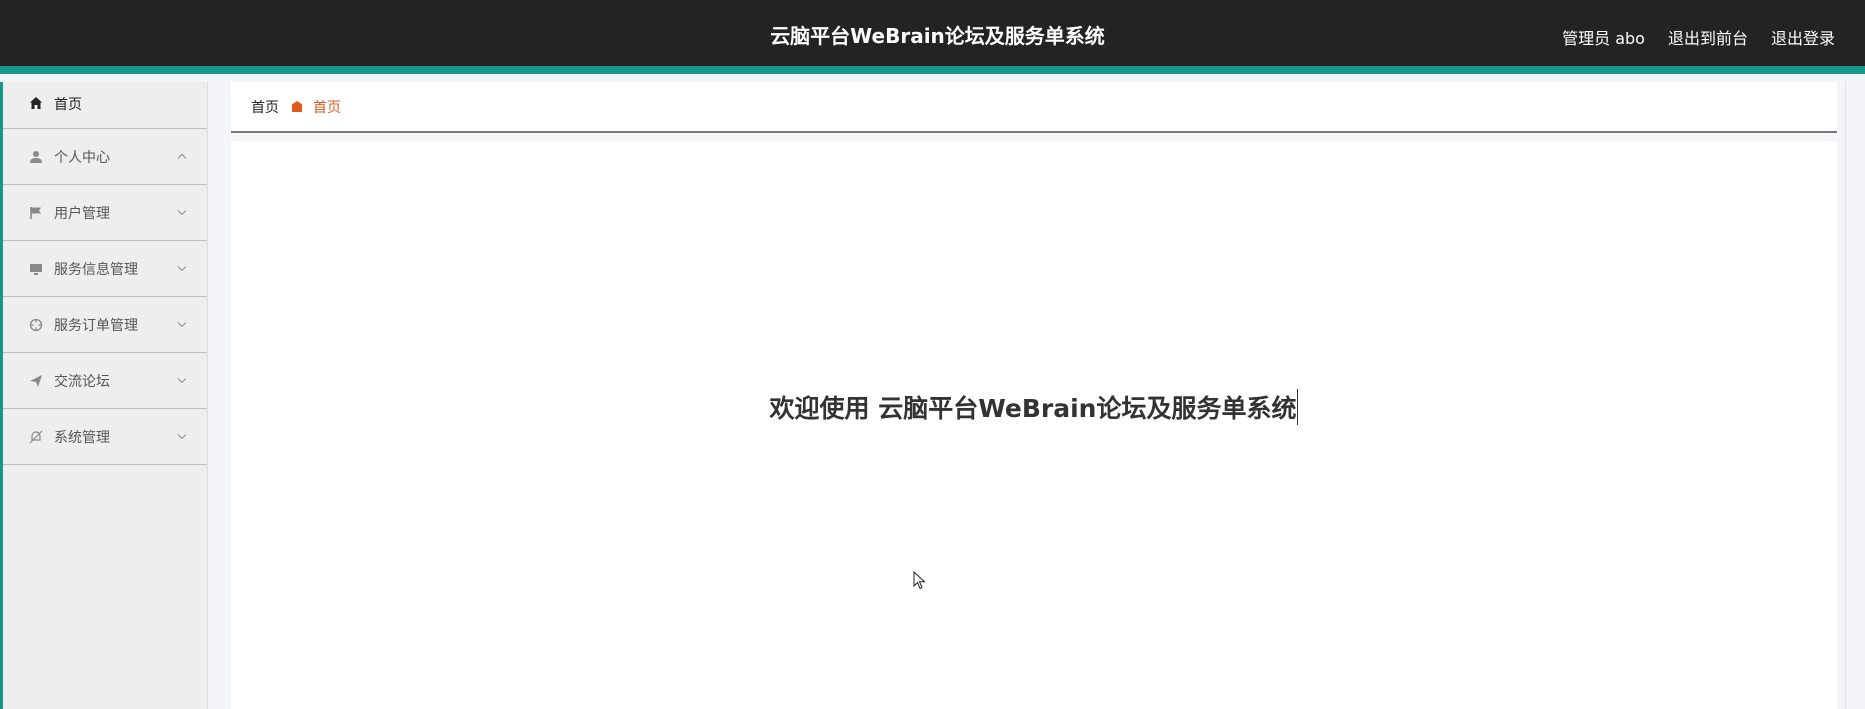 The image size is (1865, 709). What do you see at coordinates (327, 107) in the screenshot?
I see `breadcrumb-current: 首页` at bounding box center [327, 107].